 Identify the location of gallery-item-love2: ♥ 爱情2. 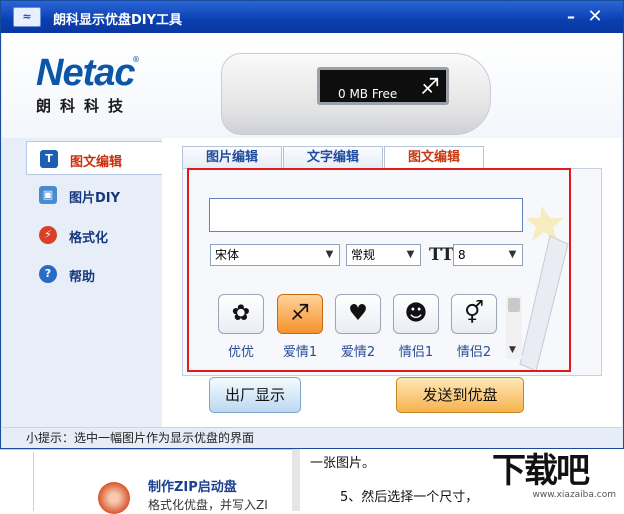
(358, 326).